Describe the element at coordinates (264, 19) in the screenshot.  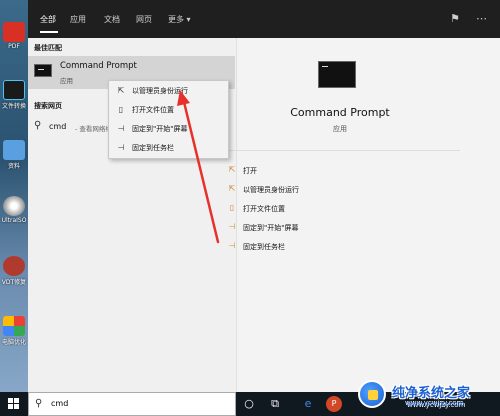
I see `filter-bar: 全部 应用 文档 网页 更多 ▾ ⚑ ⋯` at that location.